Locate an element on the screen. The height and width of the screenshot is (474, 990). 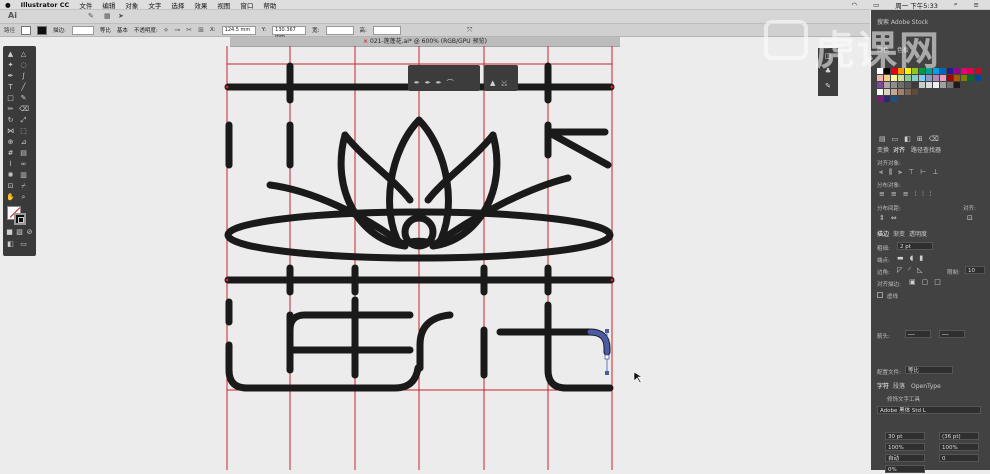
swatch-options-icon: ◧ is located at coordinates (907, 139).